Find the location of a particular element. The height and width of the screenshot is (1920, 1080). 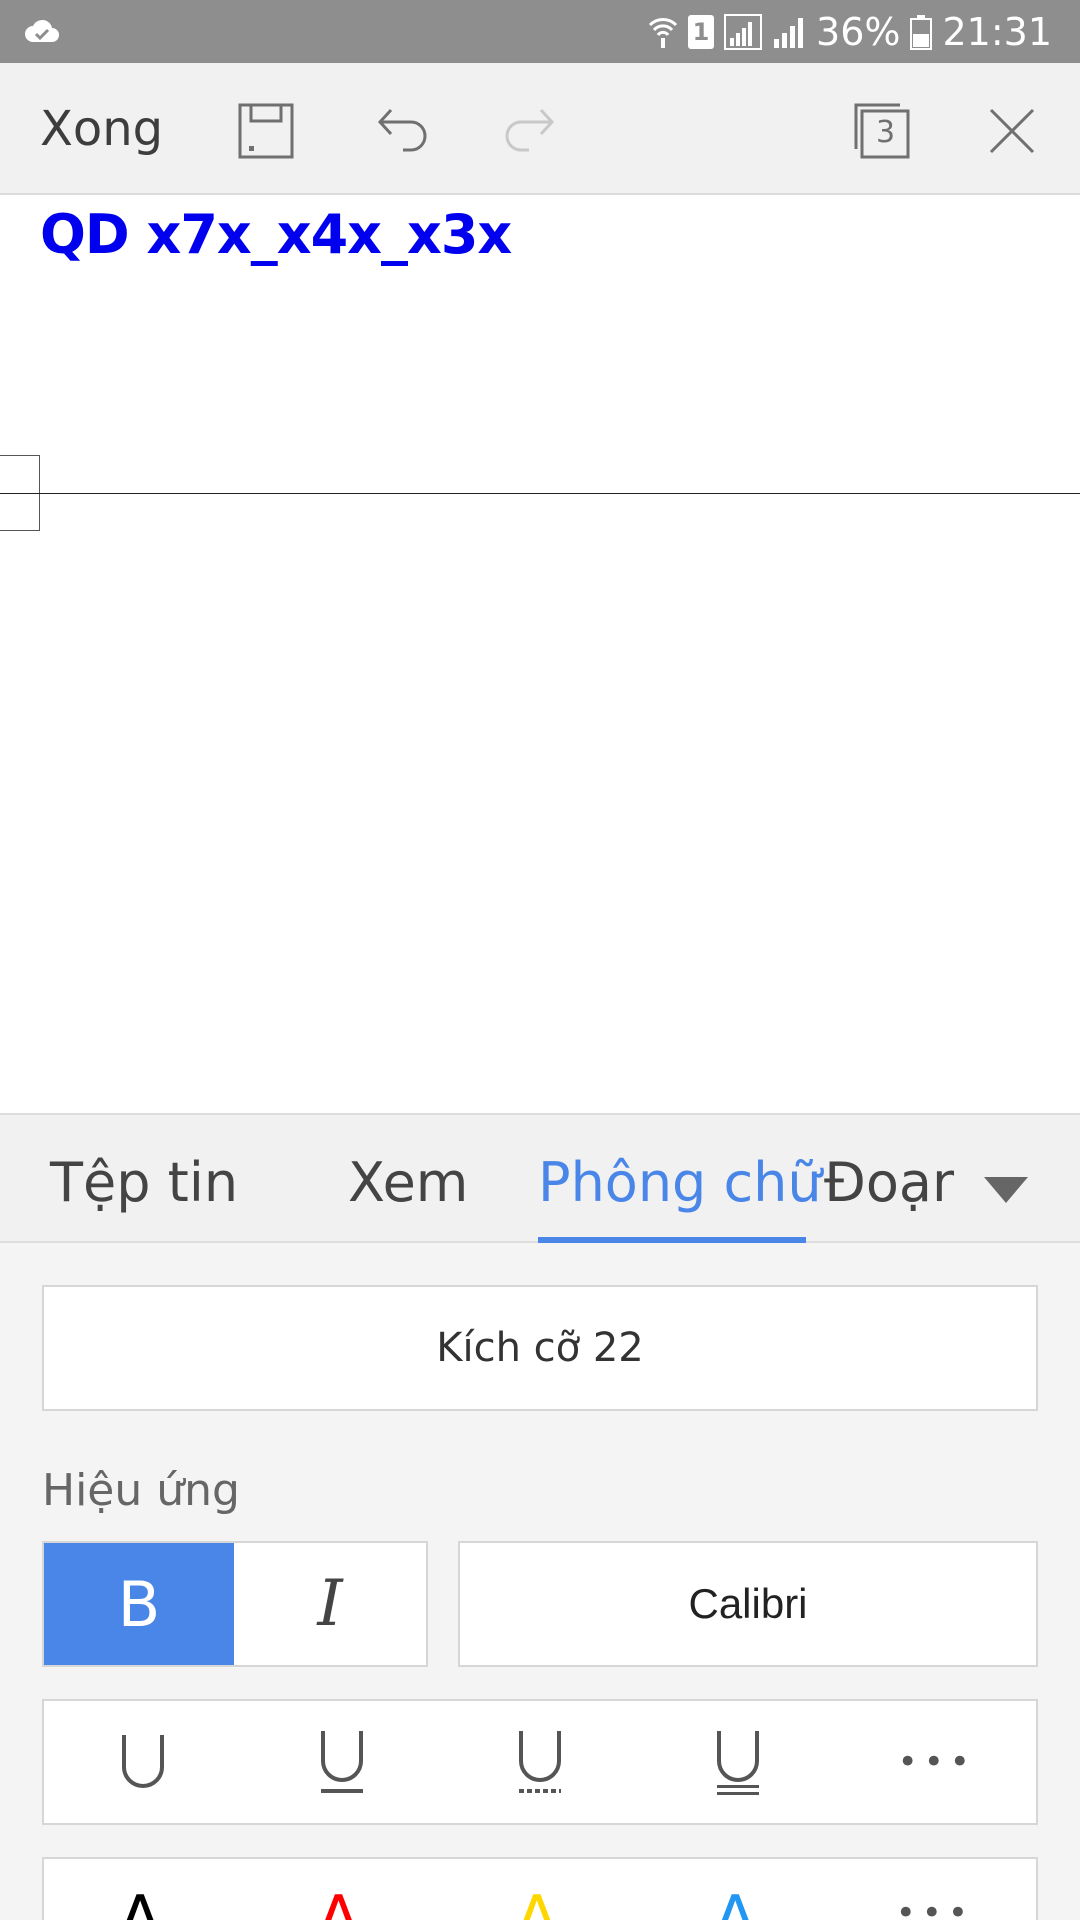

redo-button is located at coordinates (530, 131).